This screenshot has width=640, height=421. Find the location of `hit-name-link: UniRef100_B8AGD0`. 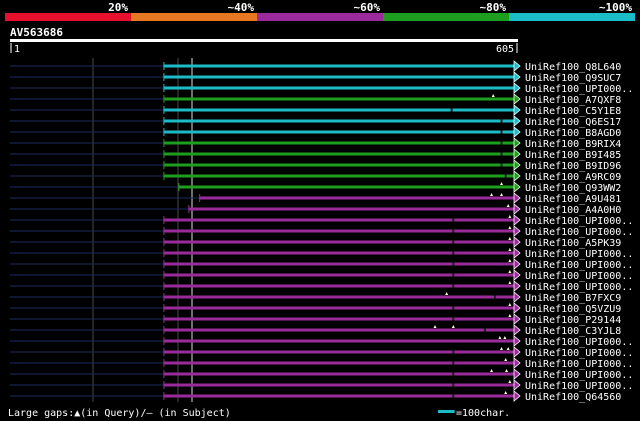

hit-name-link: UniRef100_B8AGD0 is located at coordinates (573, 133).